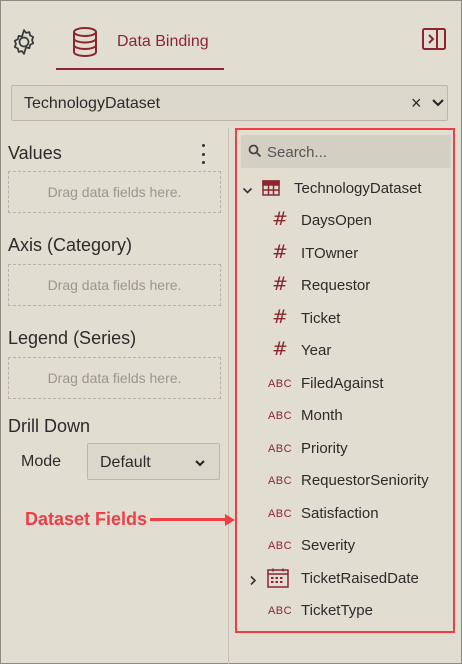 The image size is (462, 664). I want to click on field-item: ABC Priority, so click(345, 449).